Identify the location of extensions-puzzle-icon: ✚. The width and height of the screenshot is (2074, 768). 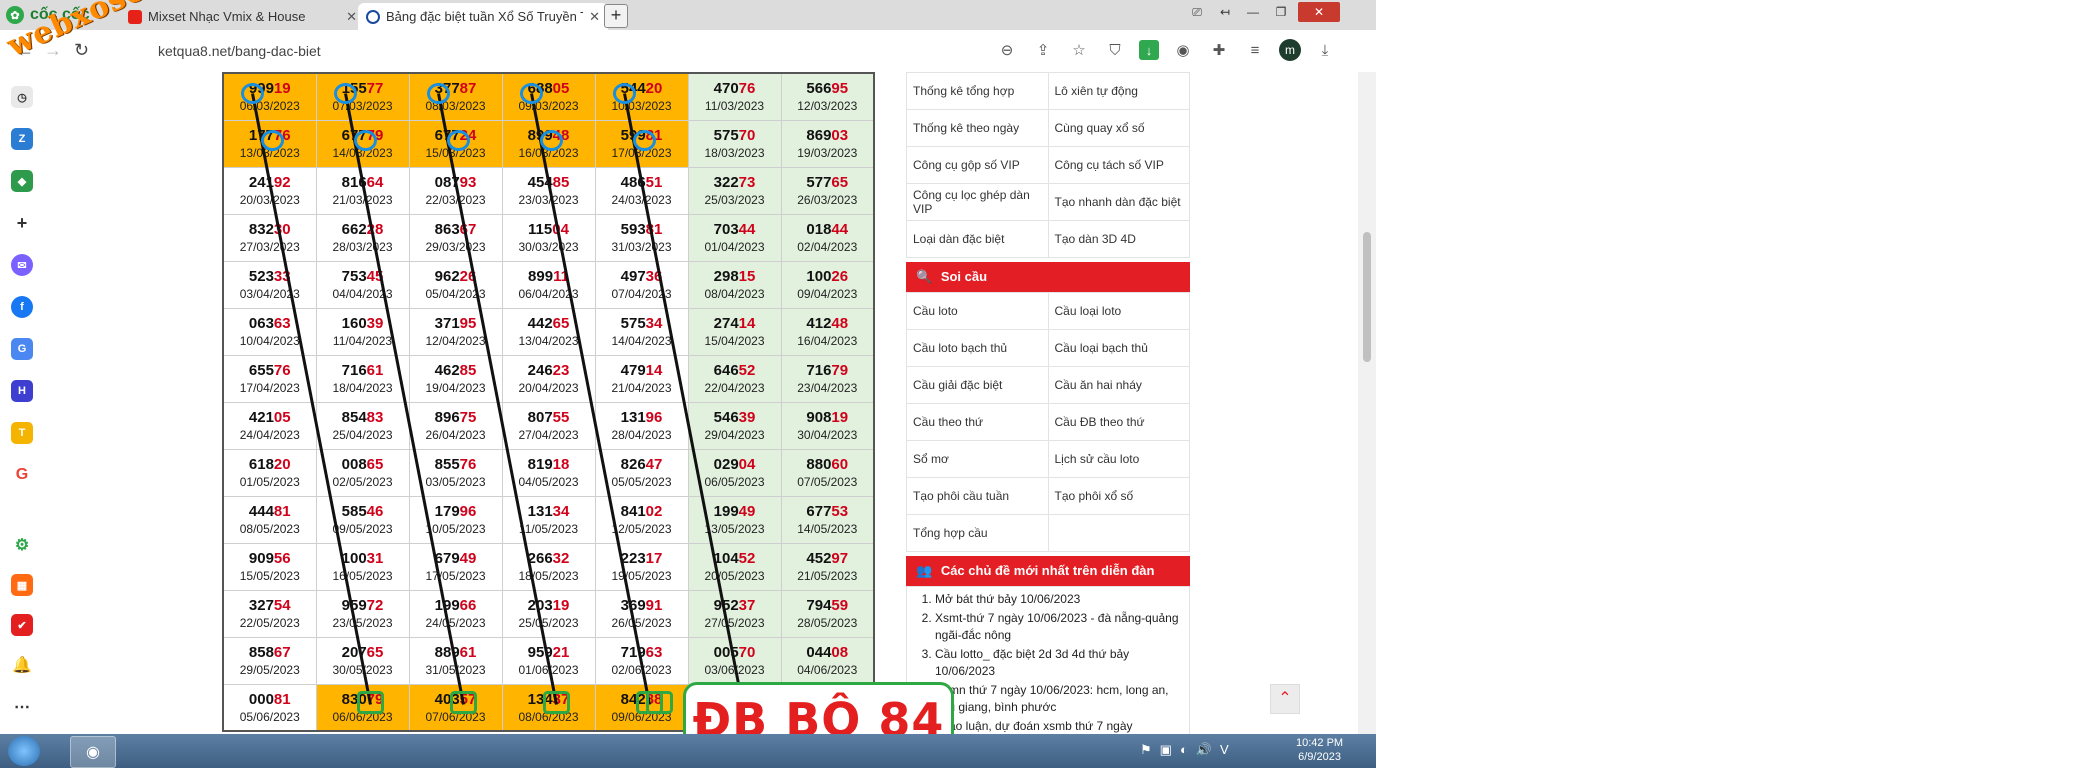
(1219, 50).